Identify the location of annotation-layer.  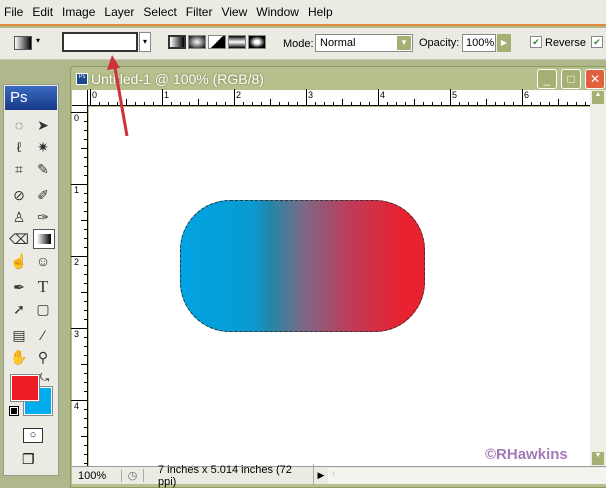
(118, 96).